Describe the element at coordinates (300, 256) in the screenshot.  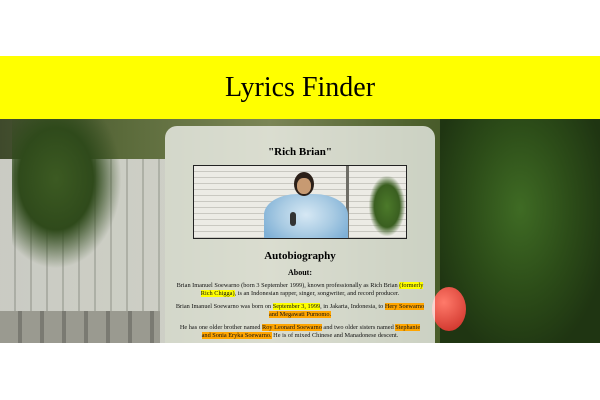
I see `section-title: Autobiography` at that location.